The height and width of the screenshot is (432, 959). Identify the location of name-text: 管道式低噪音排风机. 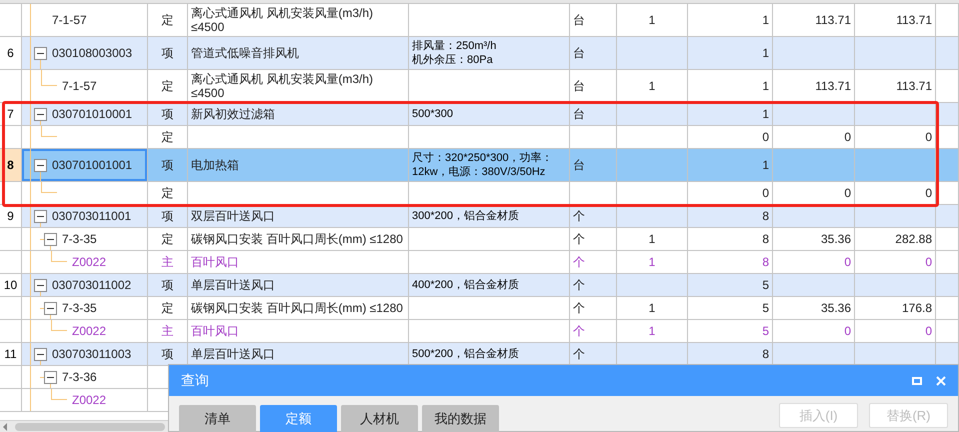
(245, 53).